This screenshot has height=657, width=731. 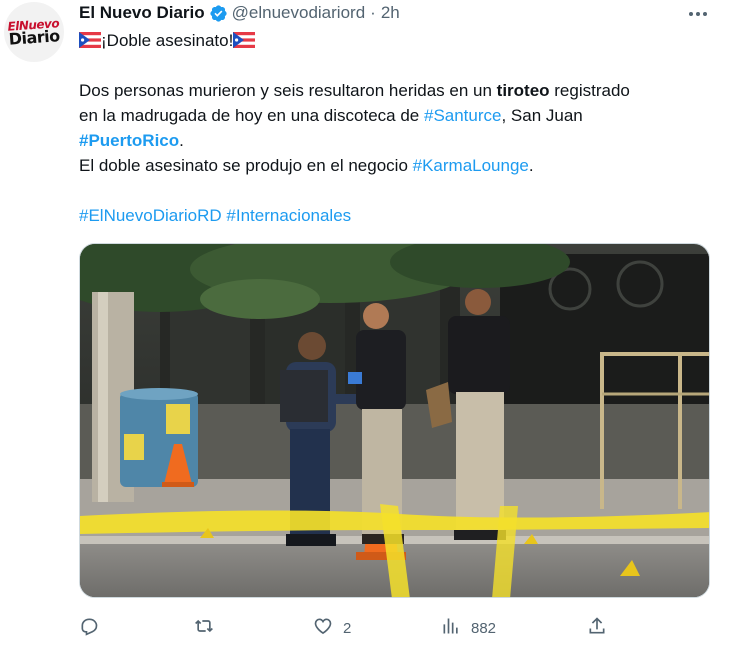 I want to click on avatar: ElNuevo Diario, so click(x=34, y=32).